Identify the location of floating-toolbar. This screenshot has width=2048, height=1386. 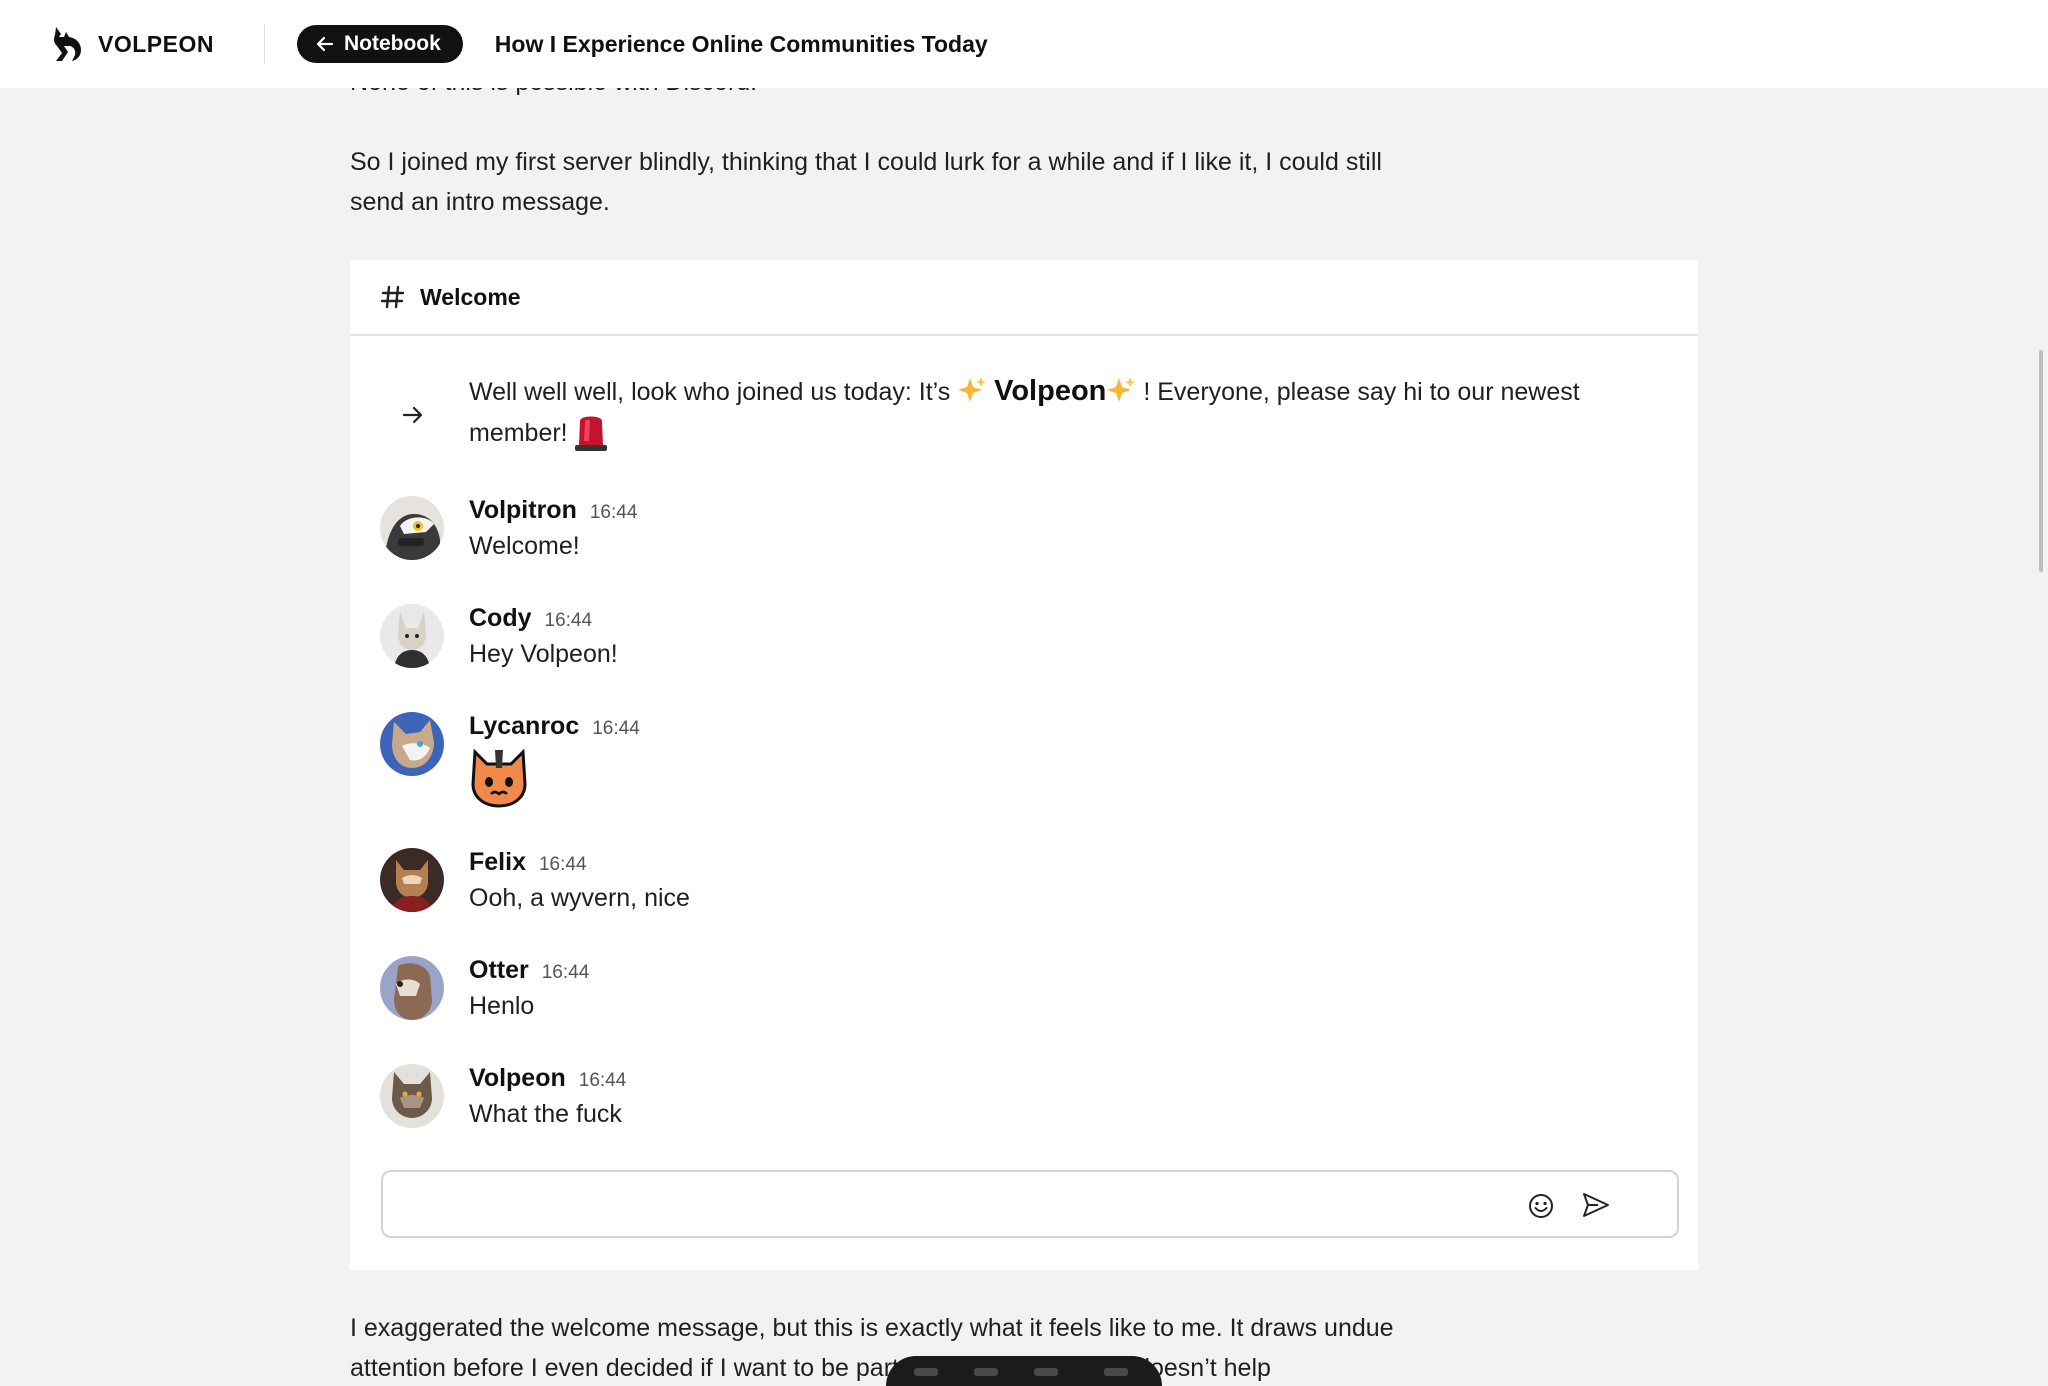
(1024, 1371).